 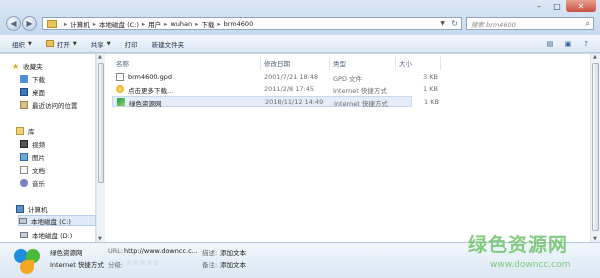 I want to click on navigation-pane, so click(x=48, y=148).